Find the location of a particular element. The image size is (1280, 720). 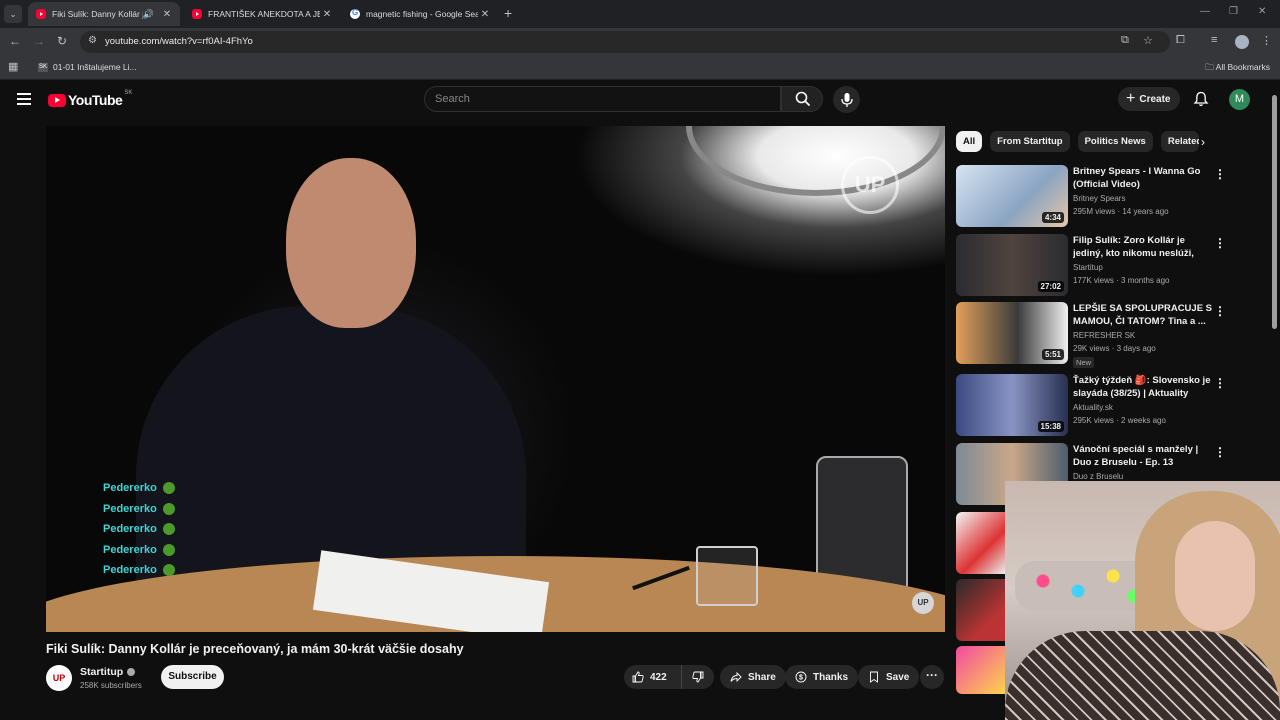

url-bar: ⚙ youtube.com/watch?v=rf0AI-4FhYo is located at coordinates (625, 42).